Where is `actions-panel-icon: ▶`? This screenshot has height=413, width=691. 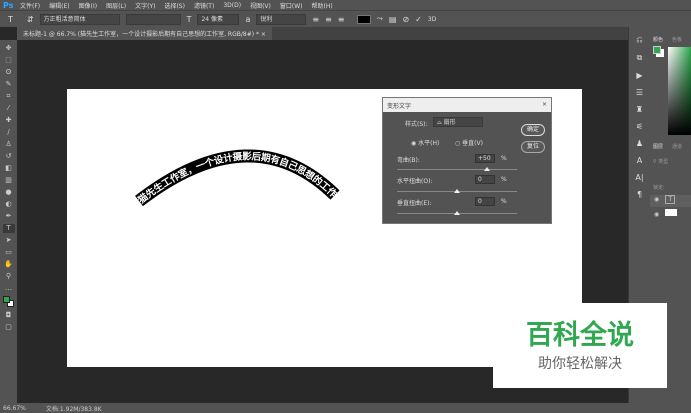 actions-panel-icon: ▶ is located at coordinates (639, 75).